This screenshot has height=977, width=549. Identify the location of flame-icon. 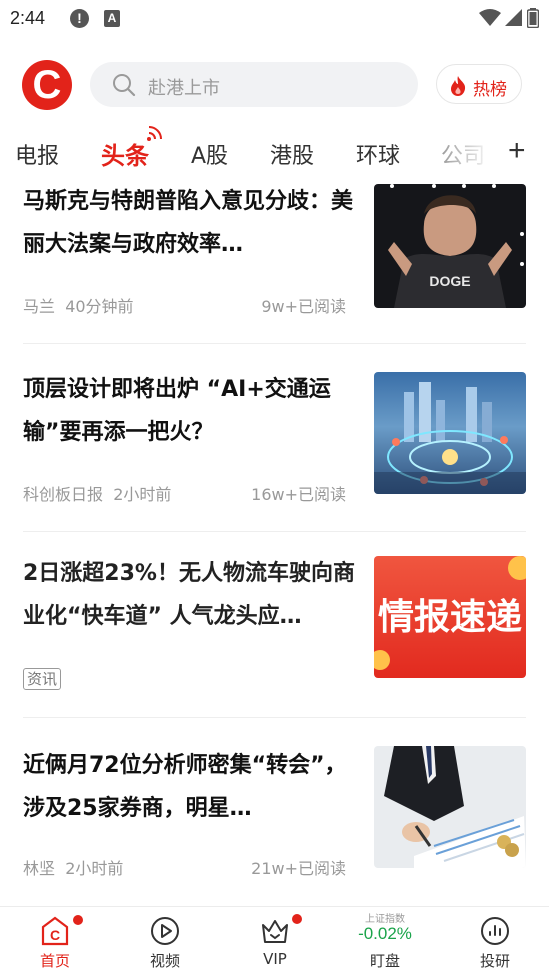
(458, 86).